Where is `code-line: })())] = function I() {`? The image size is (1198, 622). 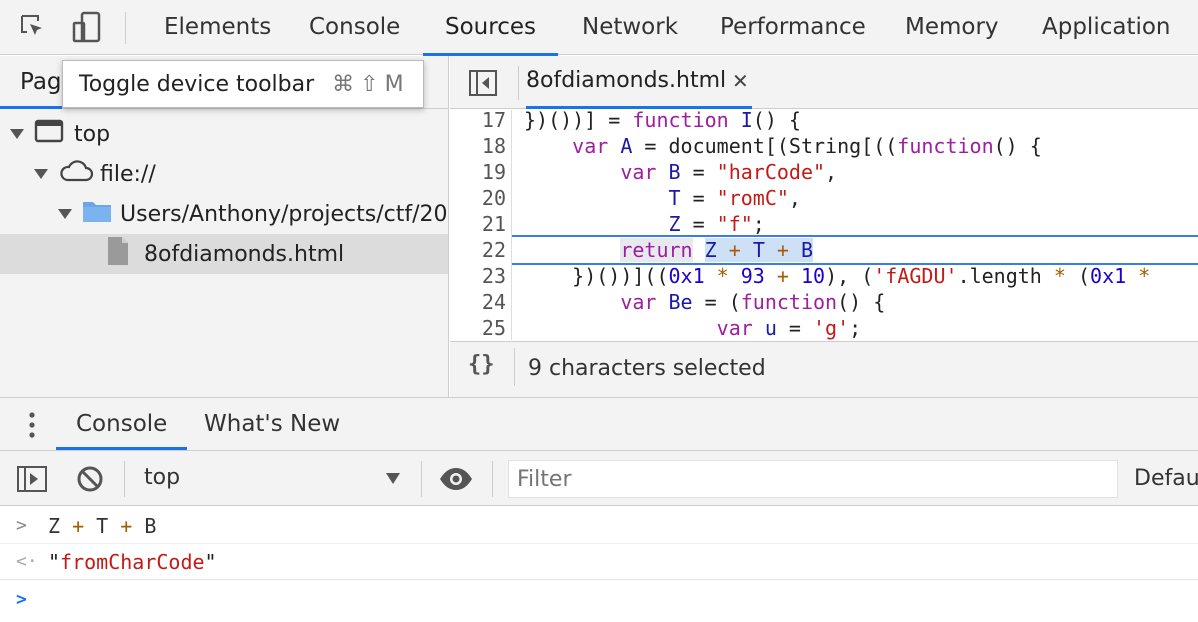 code-line: })())] = function I() { is located at coordinates (662, 121).